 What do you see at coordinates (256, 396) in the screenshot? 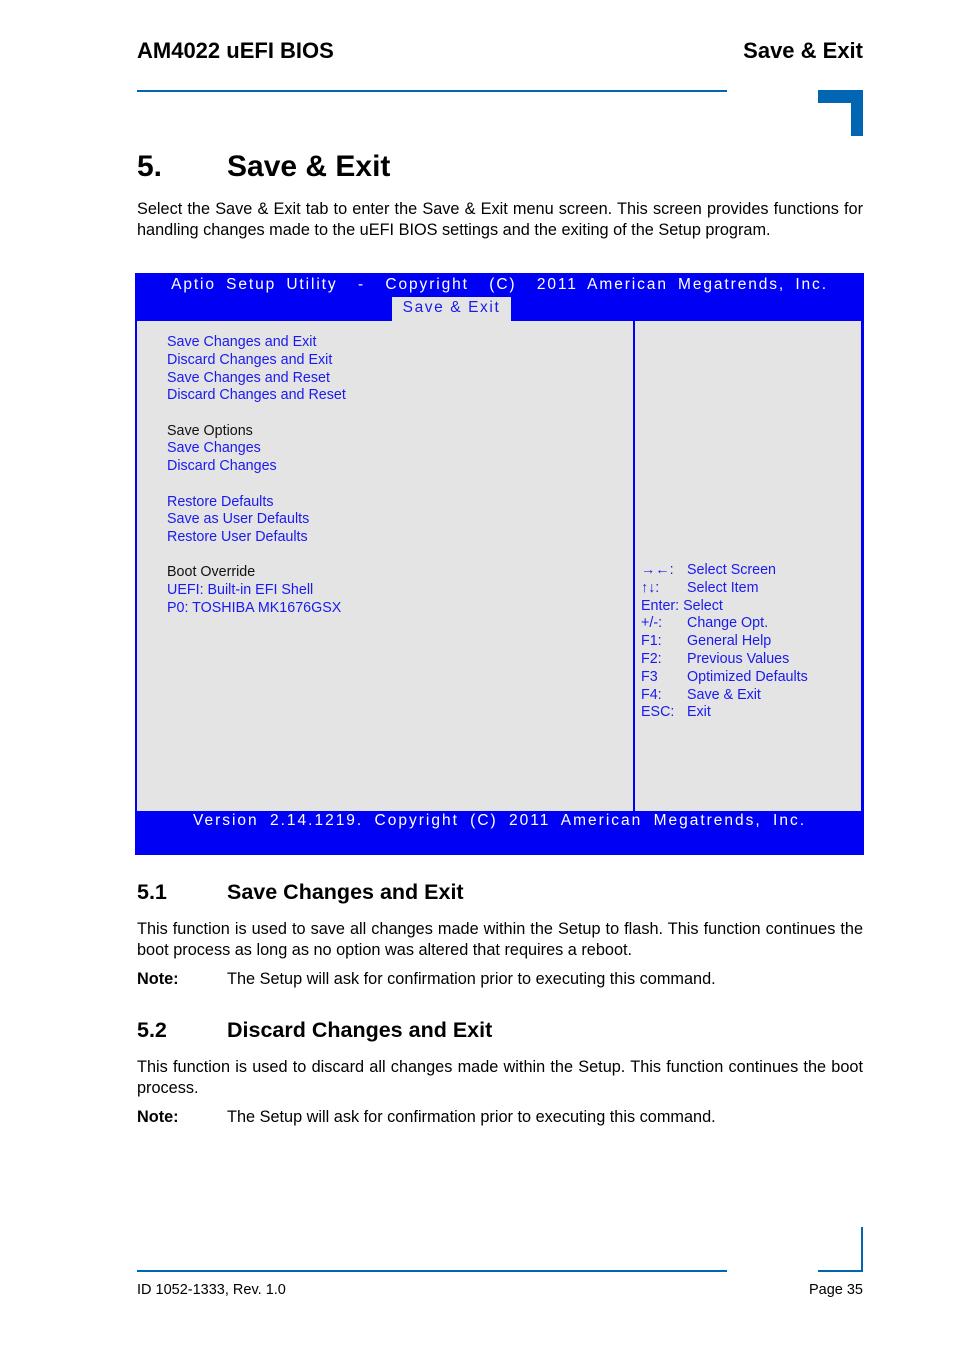
I see `menu-item-discard-changes-and-reset: Discard Changes and Reset` at bounding box center [256, 396].